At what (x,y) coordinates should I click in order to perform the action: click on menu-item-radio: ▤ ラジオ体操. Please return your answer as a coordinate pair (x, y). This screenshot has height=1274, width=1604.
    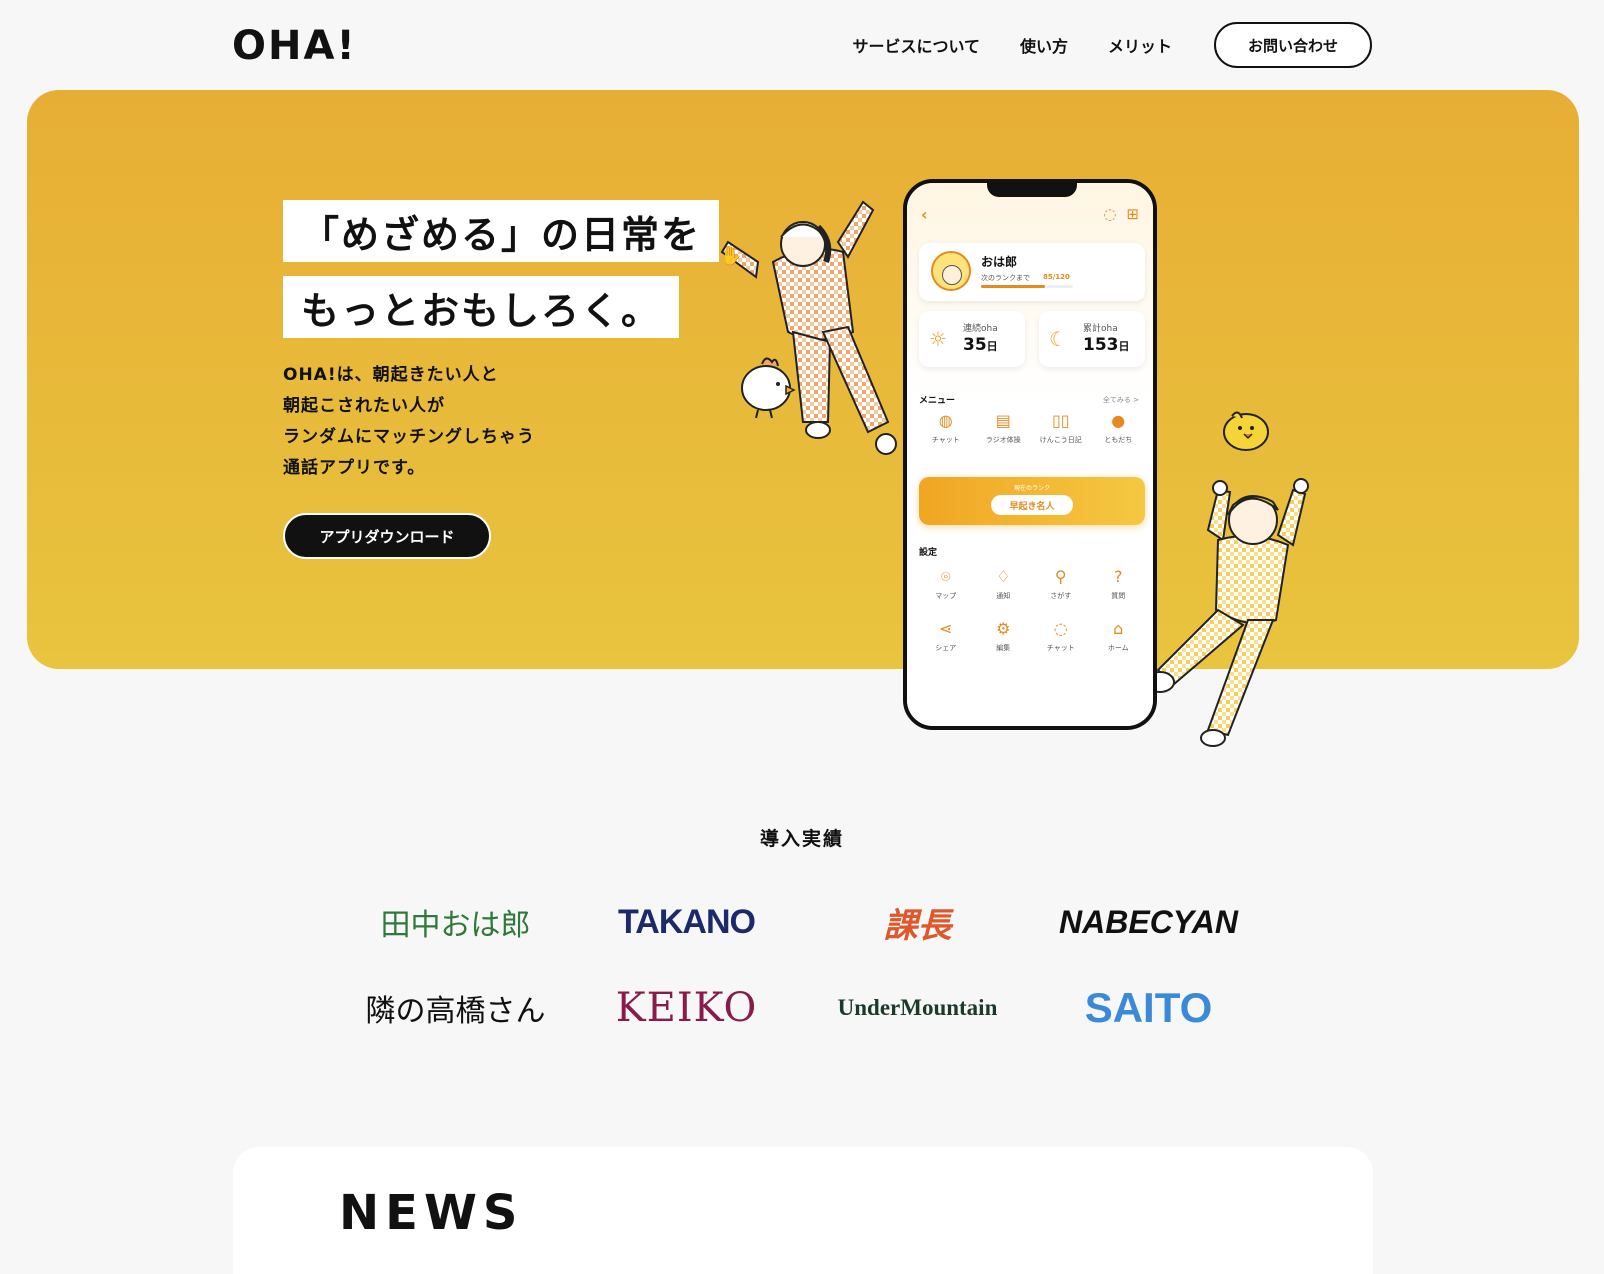
    Looking at the image, I should click on (1003, 428).